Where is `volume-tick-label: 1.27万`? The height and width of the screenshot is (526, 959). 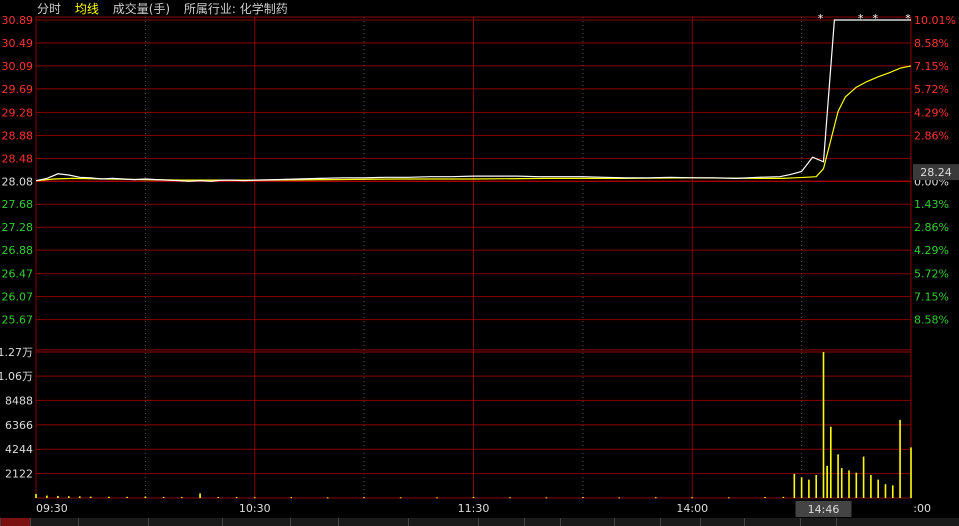
volume-tick-label: 1.27万 is located at coordinates (16, 352).